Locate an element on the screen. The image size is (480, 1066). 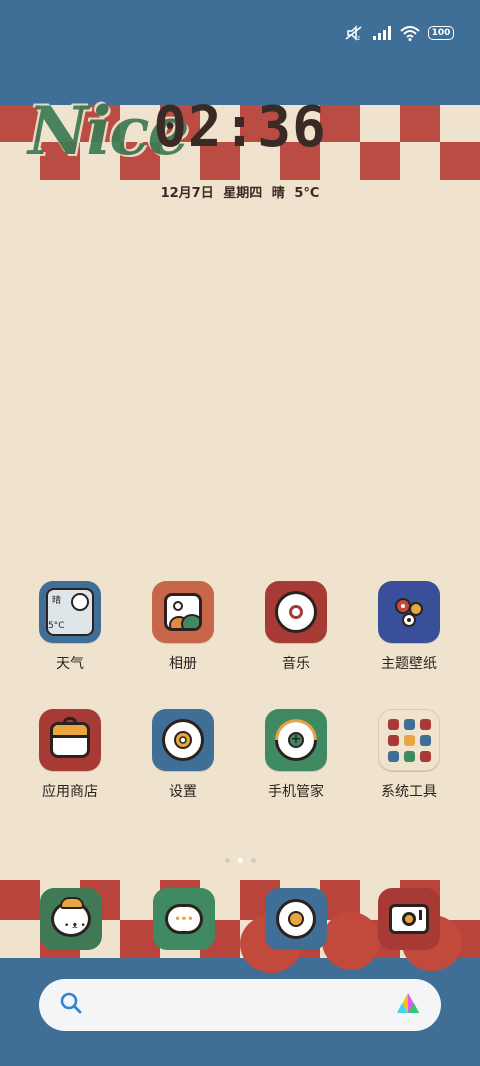
temperature-text: 5°C is located at coordinates (307, 193).